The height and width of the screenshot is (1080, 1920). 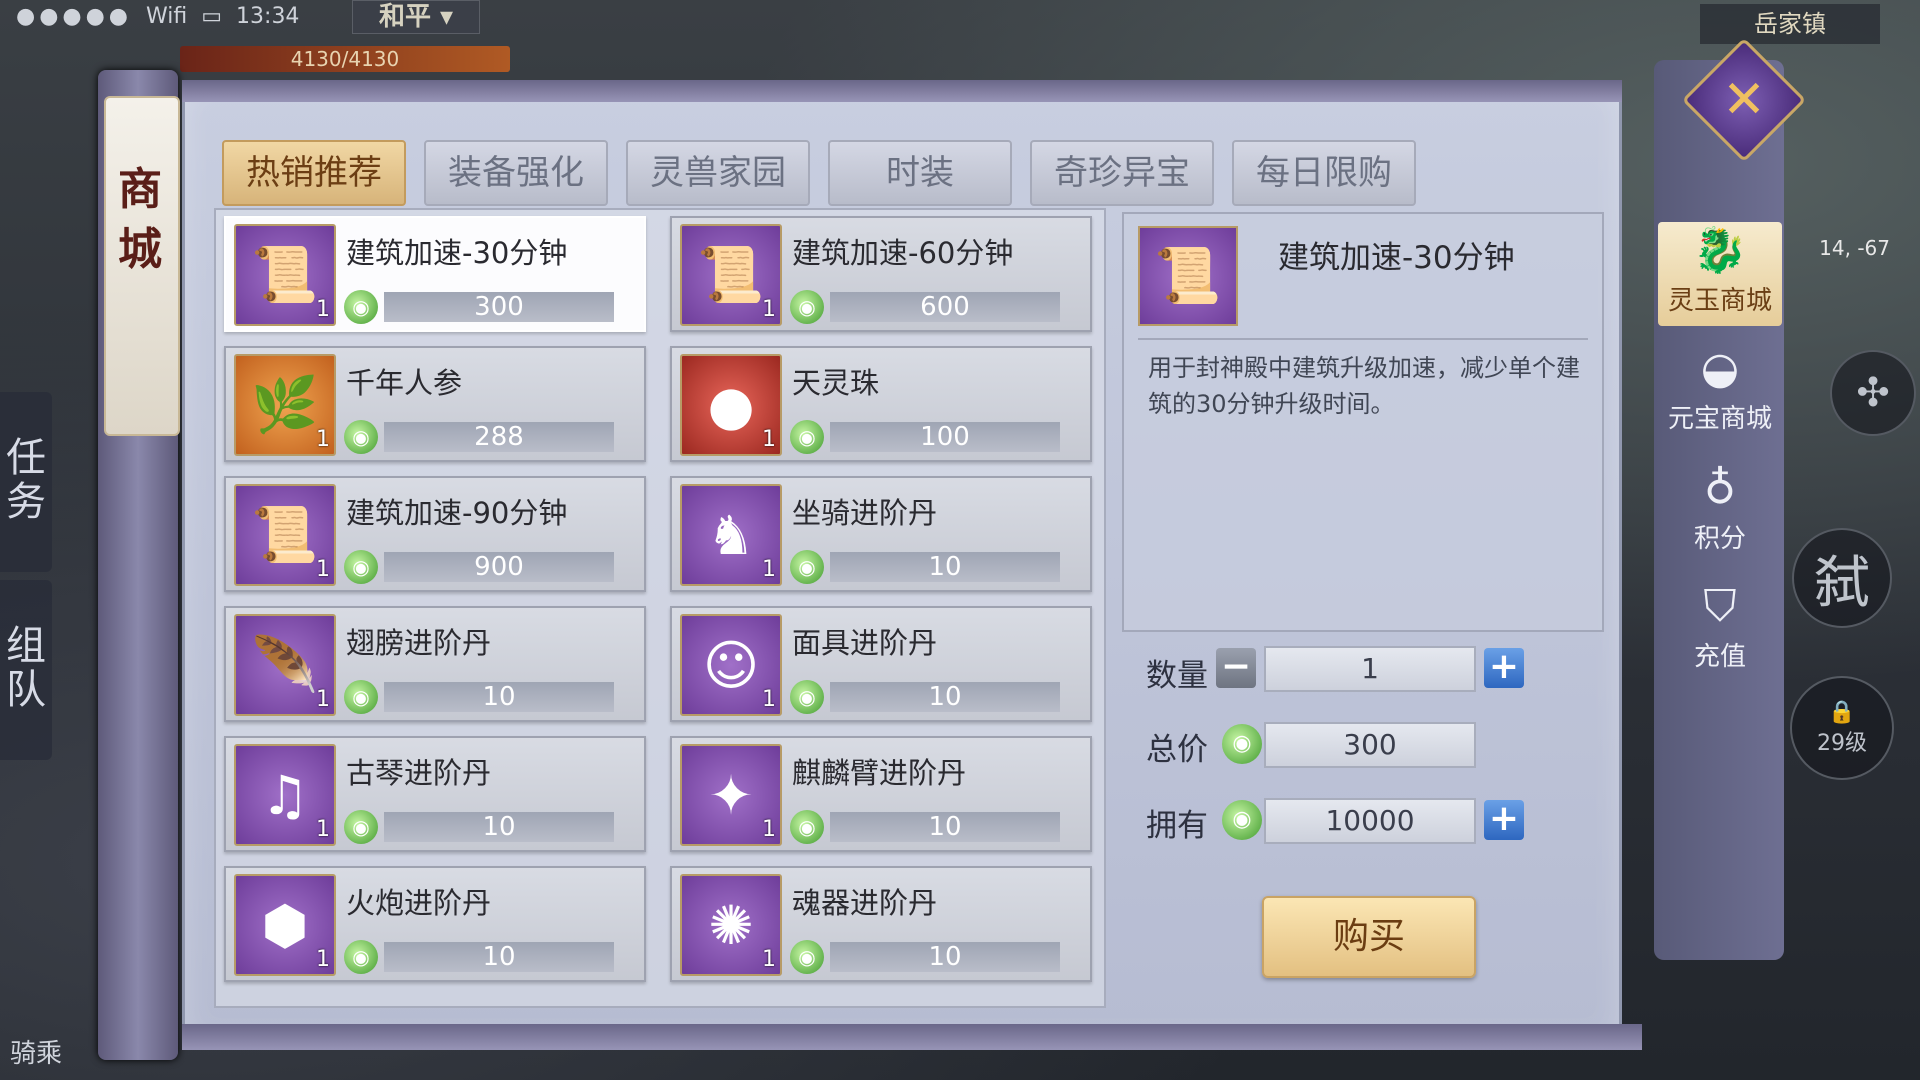 I want to click on team-label: 组队, so click(x=26, y=668).